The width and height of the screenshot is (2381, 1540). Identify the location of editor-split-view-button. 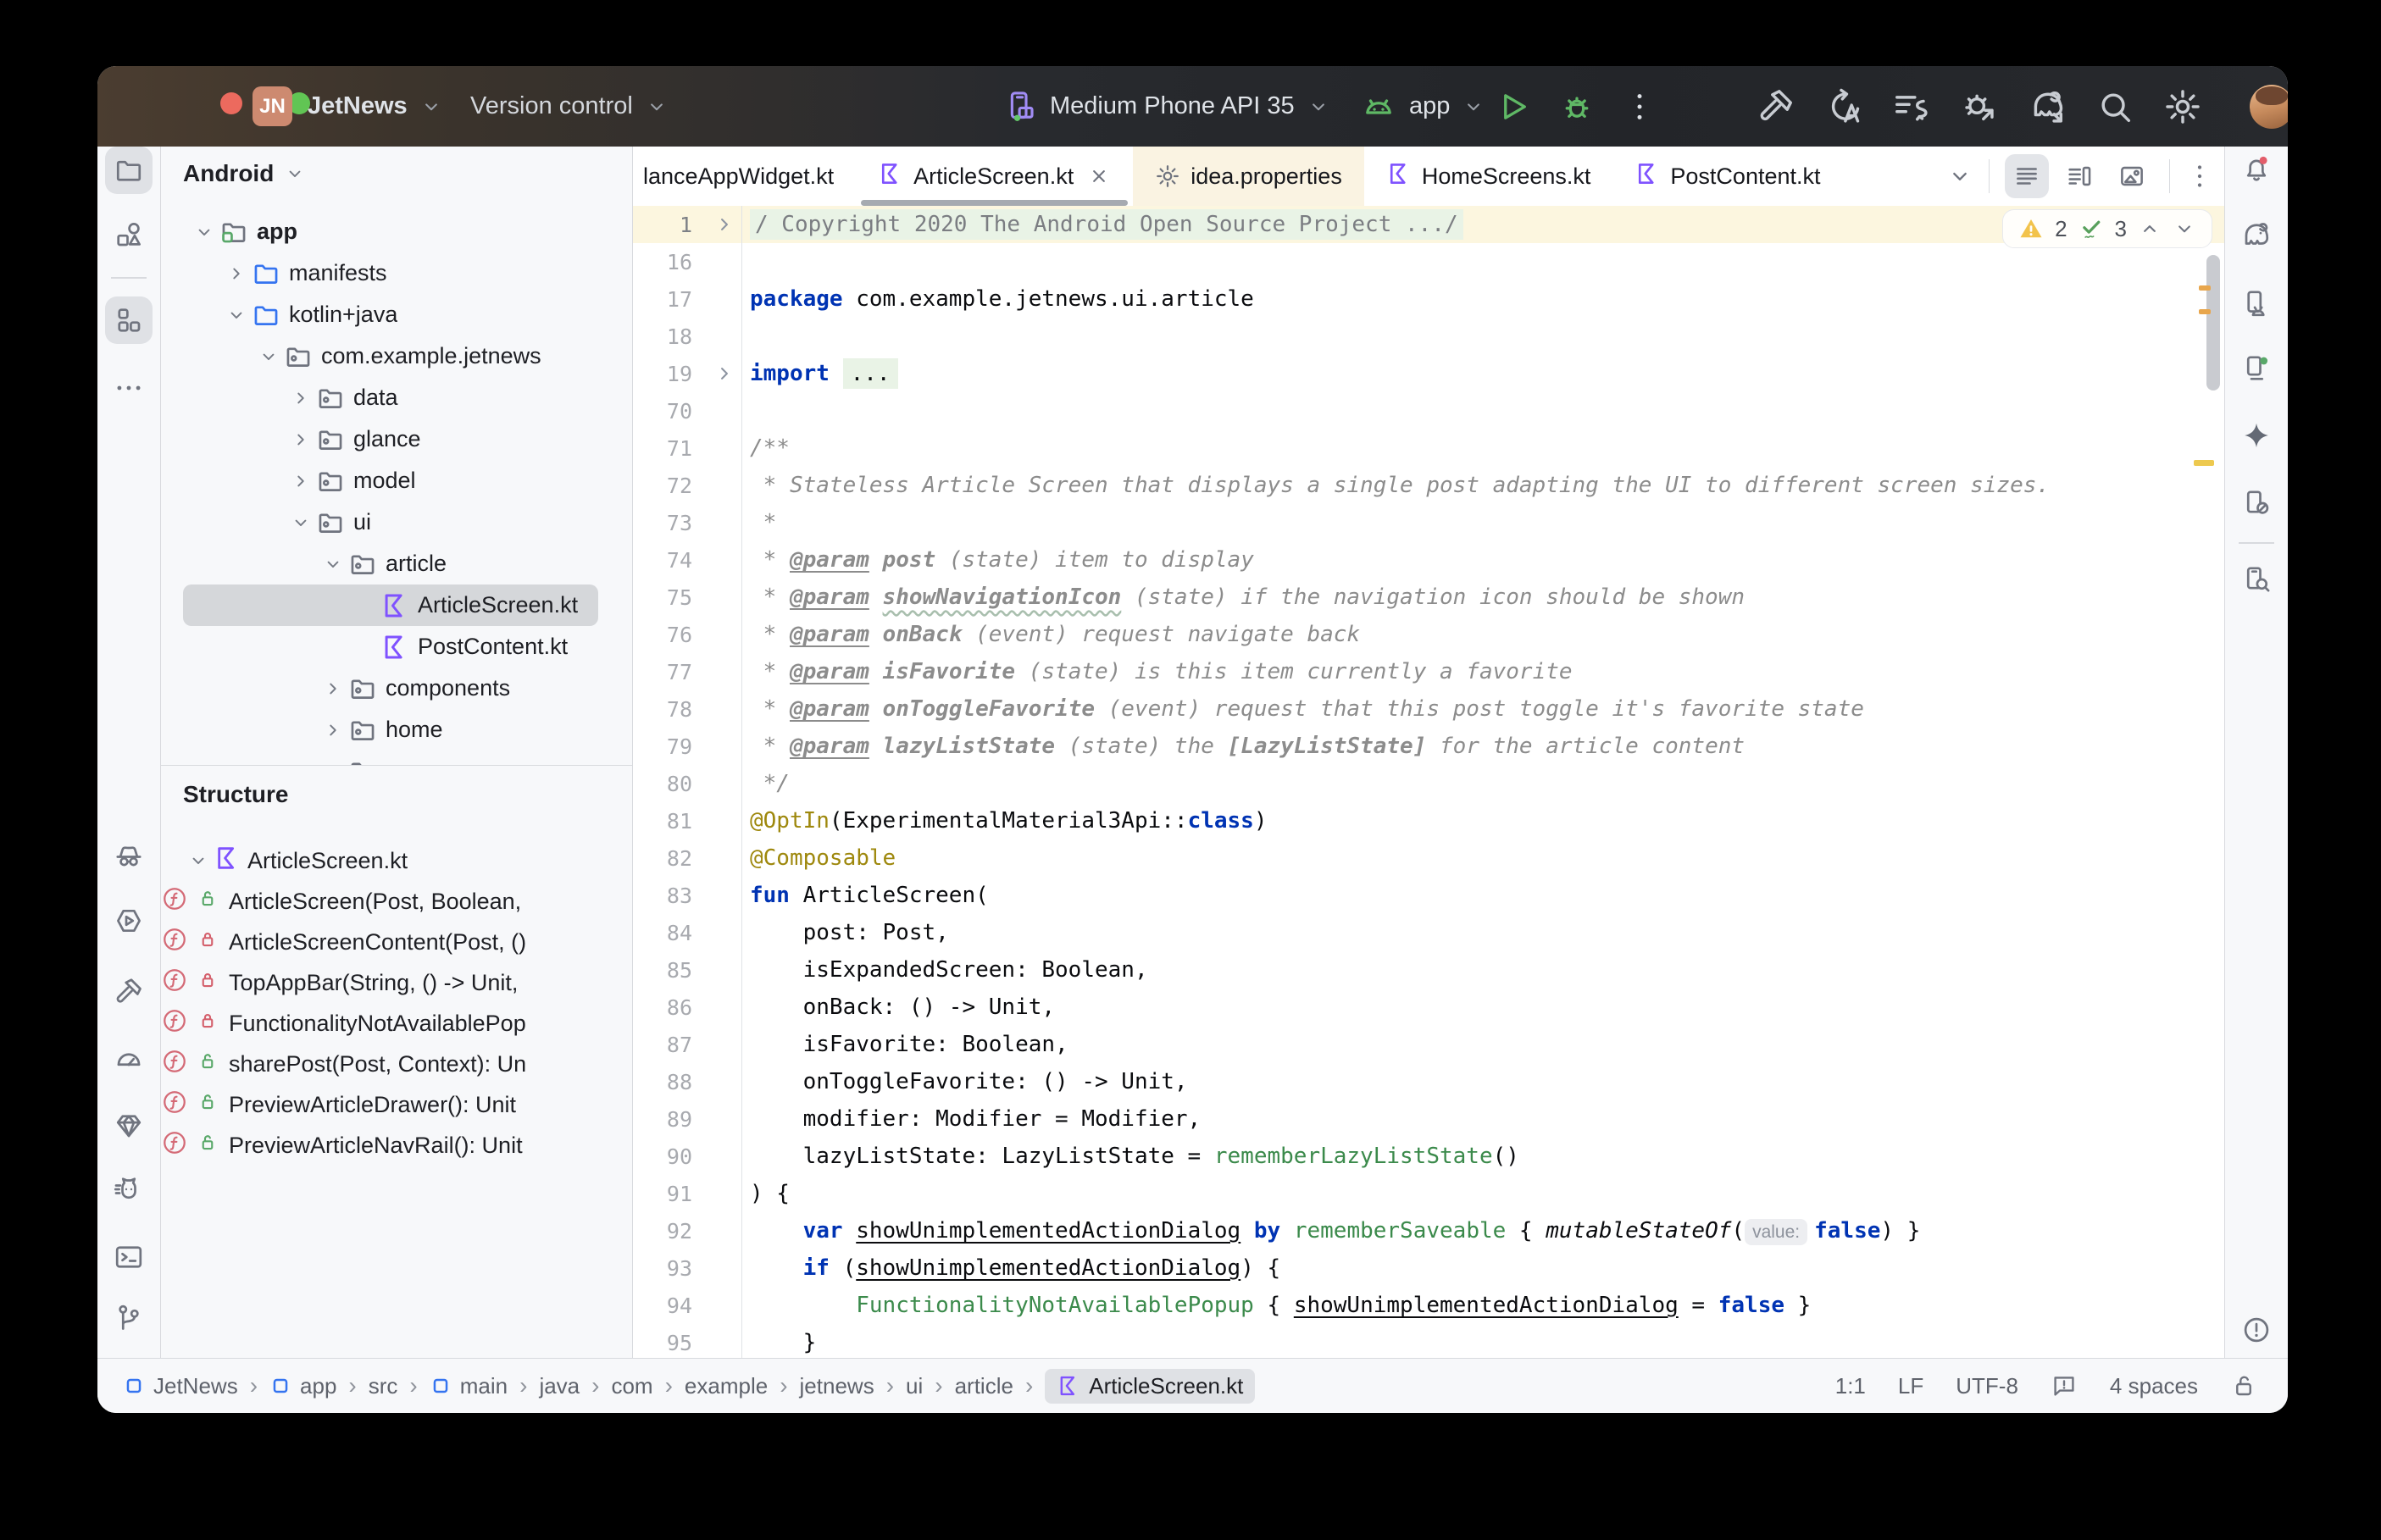
(2079, 176).